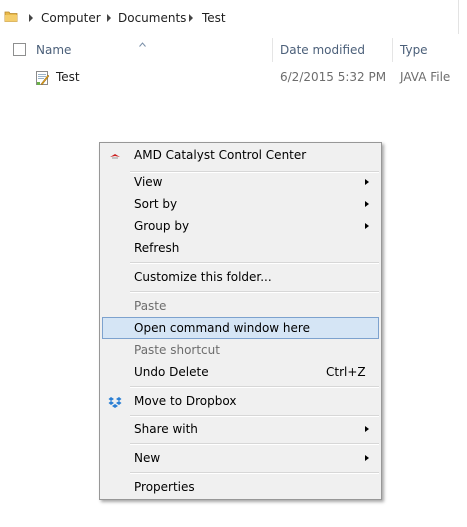  Describe the element at coordinates (157, 248) in the screenshot. I see `menu-item-label: Refresh` at that location.